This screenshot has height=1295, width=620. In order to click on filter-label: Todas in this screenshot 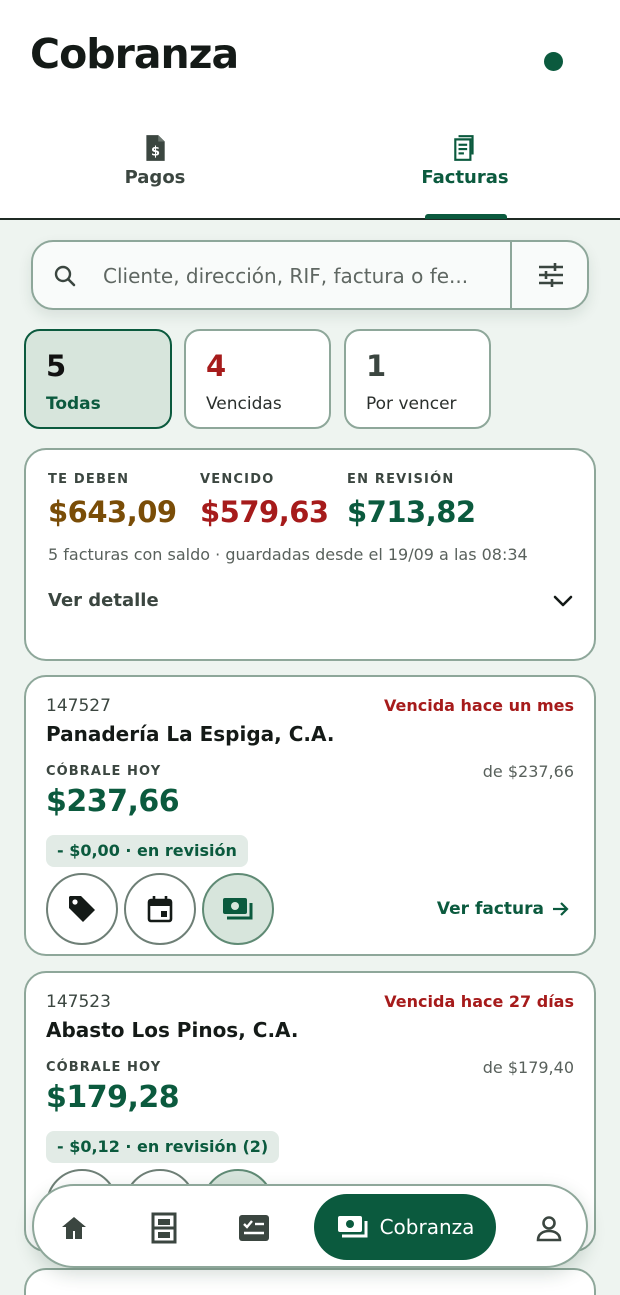, I will do `click(73, 404)`.